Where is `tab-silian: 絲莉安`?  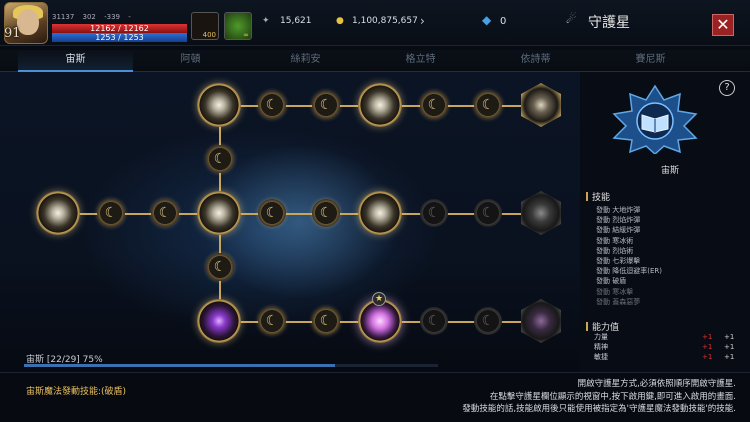
tab-silian: 絲莉安 is located at coordinates (305, 61).